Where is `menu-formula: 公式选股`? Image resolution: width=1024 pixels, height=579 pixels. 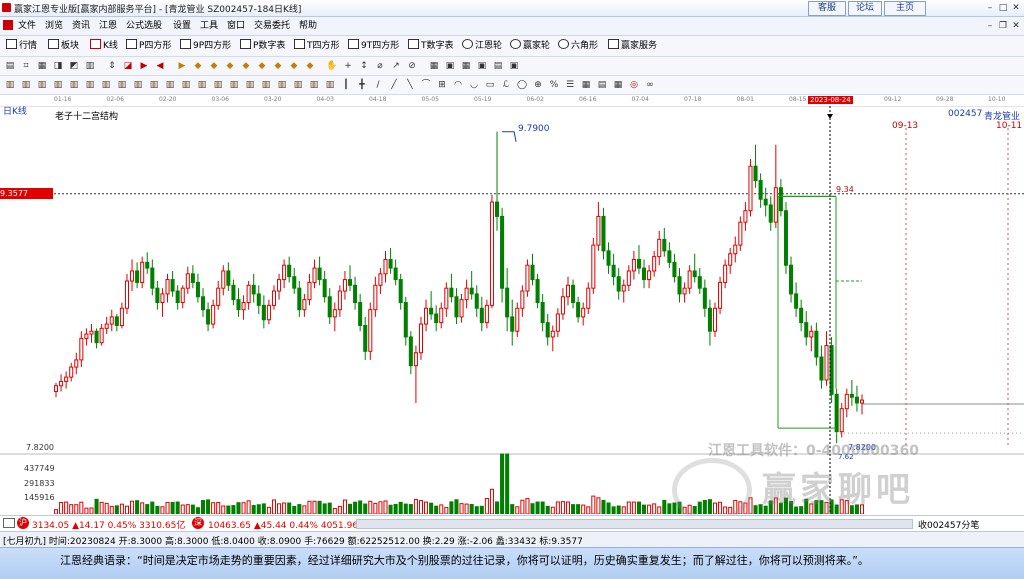 menu-formula: 公式选股 is located at coordinates (144, 26).